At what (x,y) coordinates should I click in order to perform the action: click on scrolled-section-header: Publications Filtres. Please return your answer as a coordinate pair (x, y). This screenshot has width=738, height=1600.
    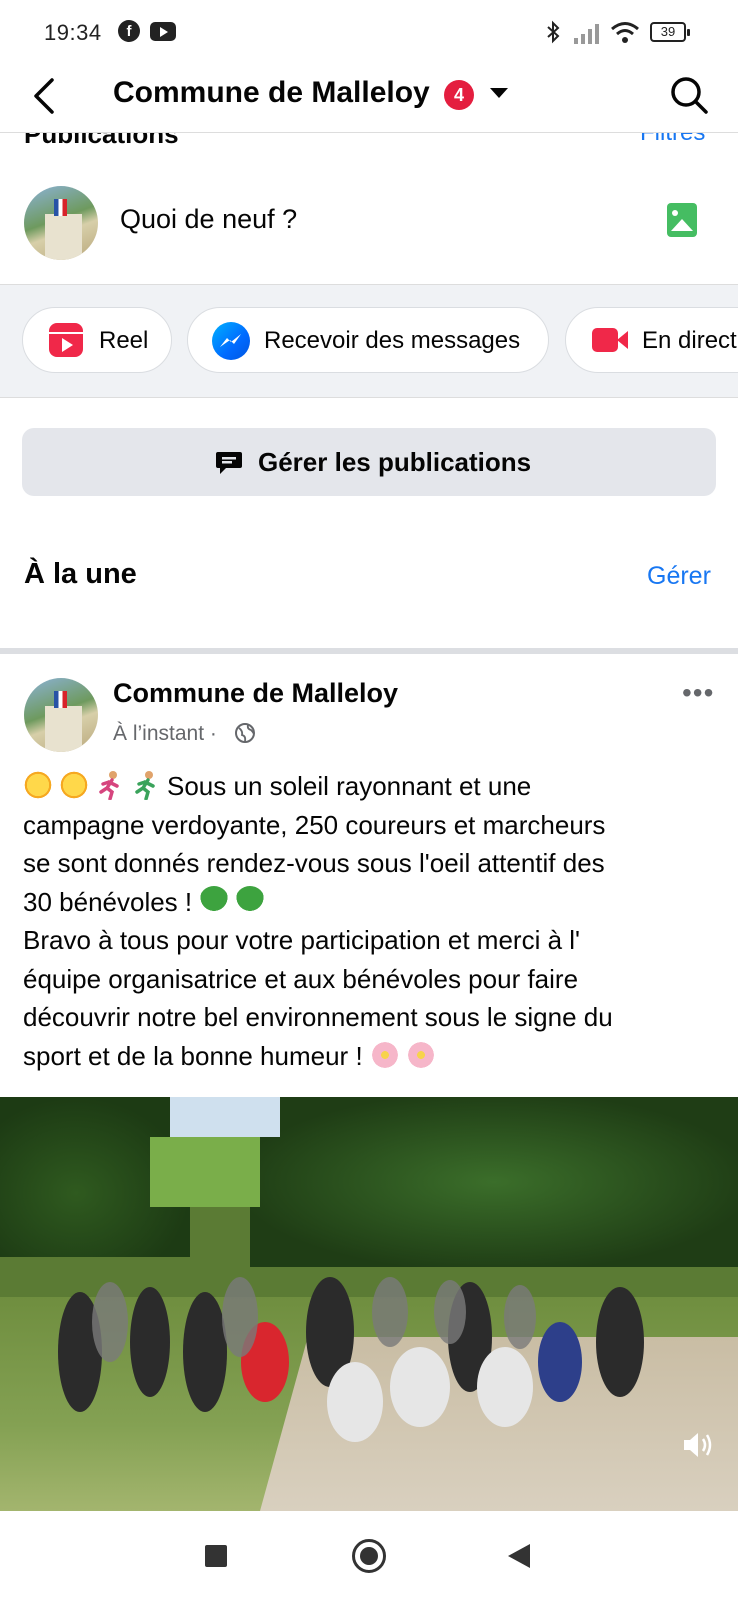
    Looking at the image, I should click on (369, 138).